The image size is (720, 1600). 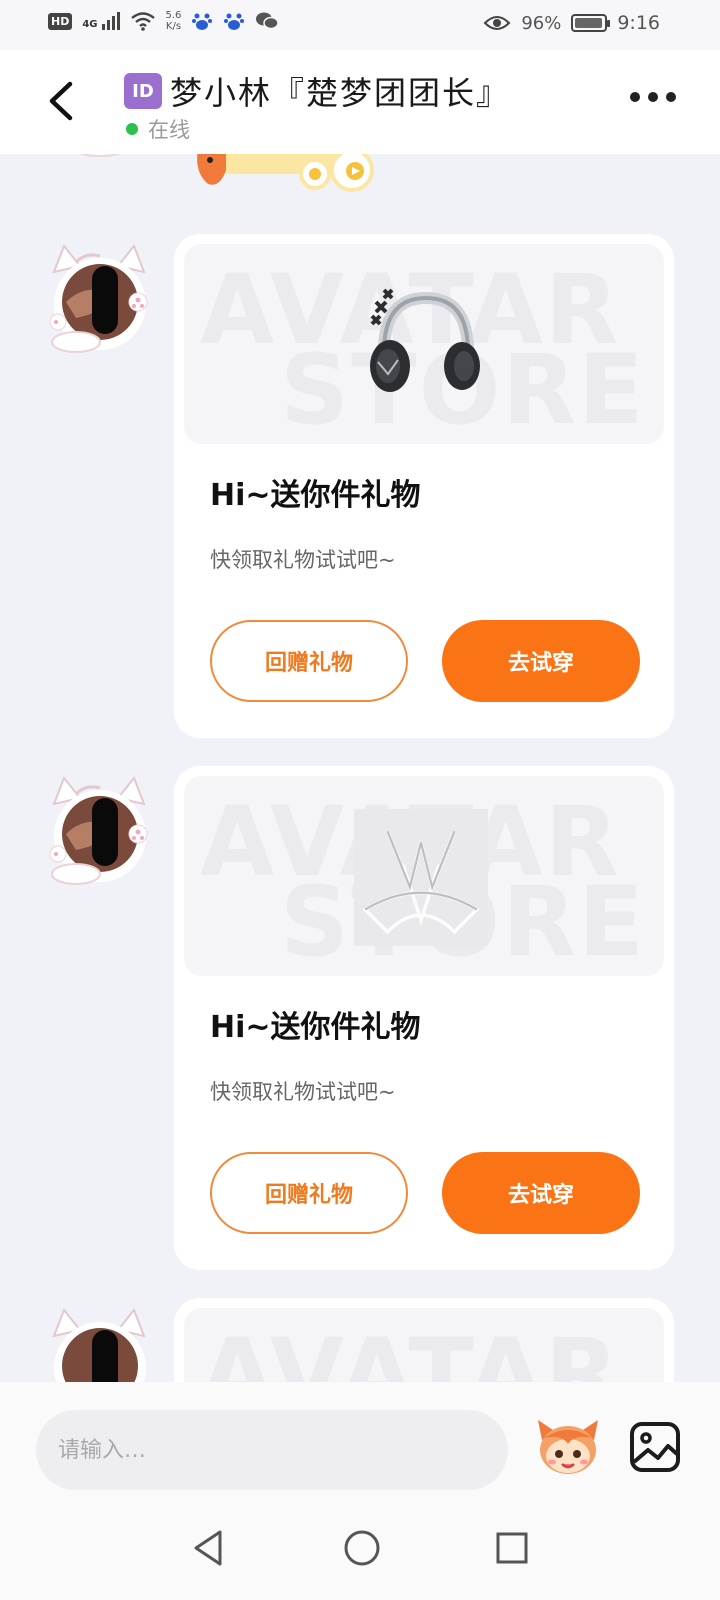 I want to click on gift-banner: AVATAR, so click(x=424, y=1345).